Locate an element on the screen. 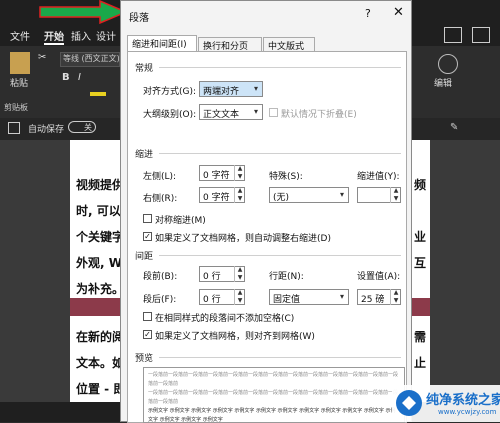  menu-file: 文件 is located at coordinates (20, 35).